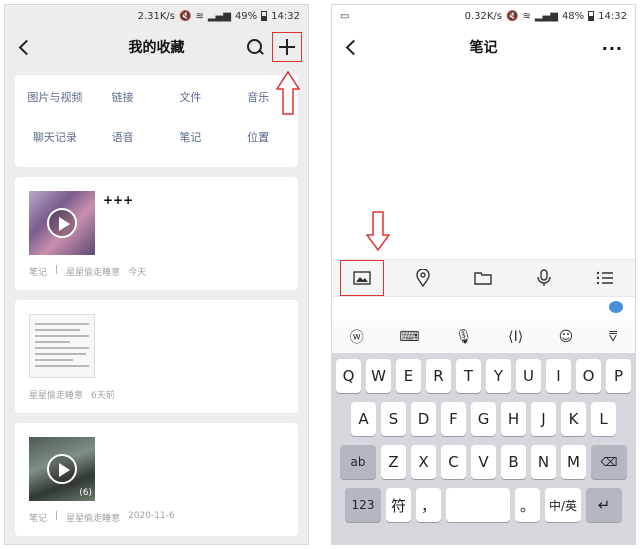 This screenshot has height=549, width=640. I want to click on up-arrow-annotation-icon, so click(288, 93).